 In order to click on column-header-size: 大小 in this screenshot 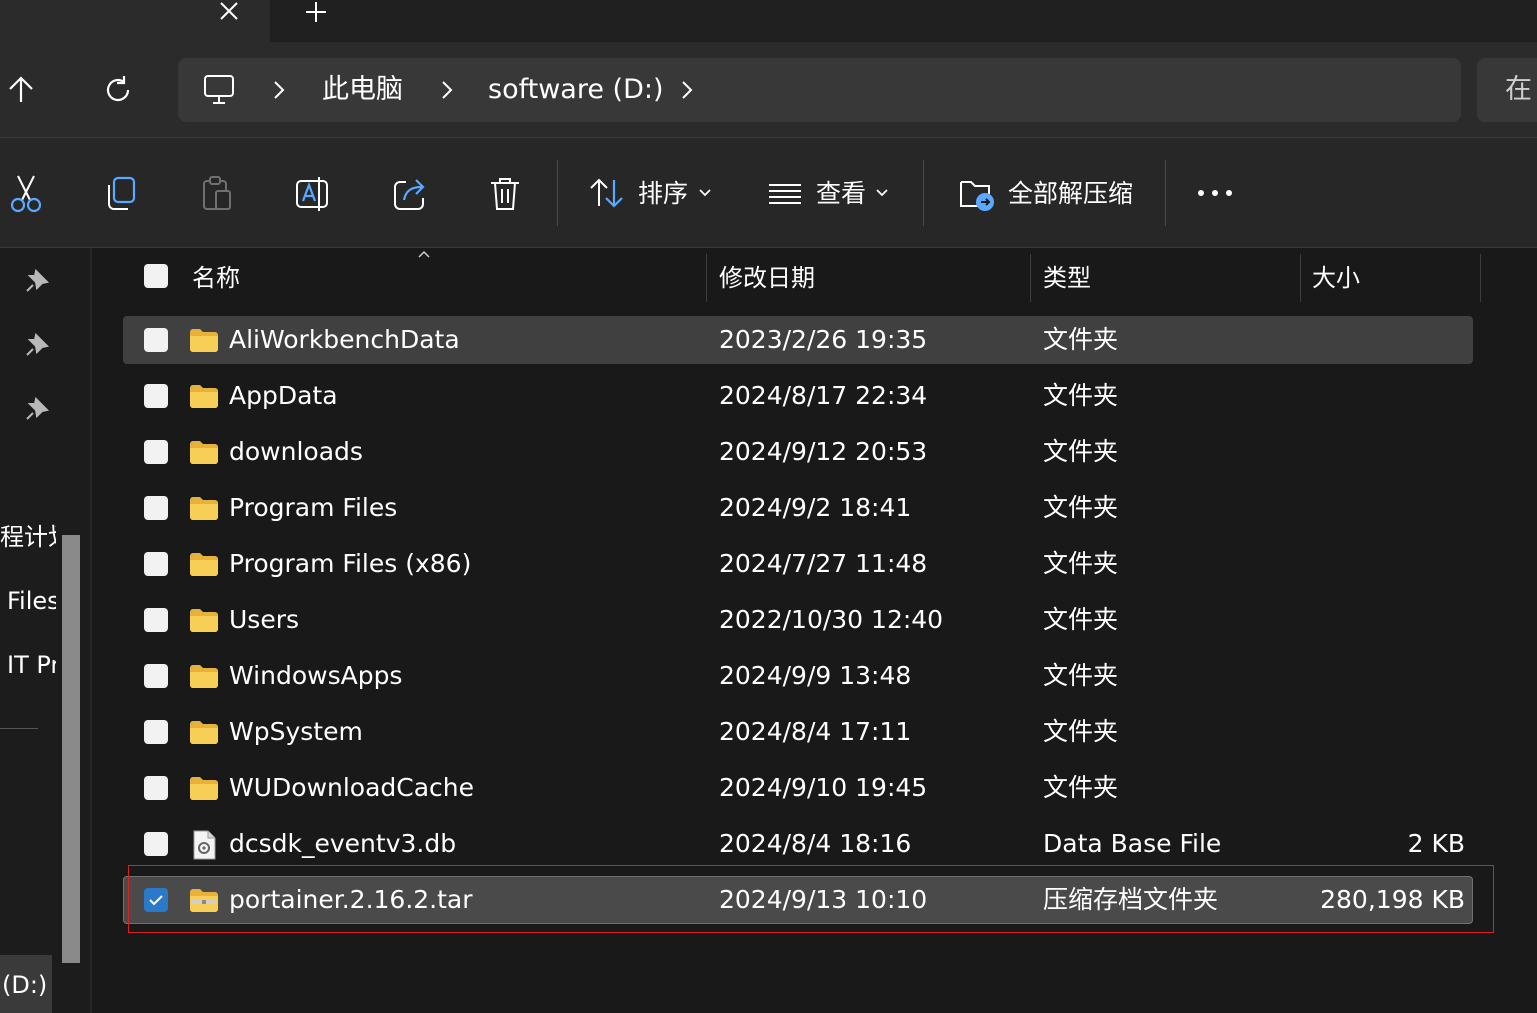, I will do `click(1336, 278)`.